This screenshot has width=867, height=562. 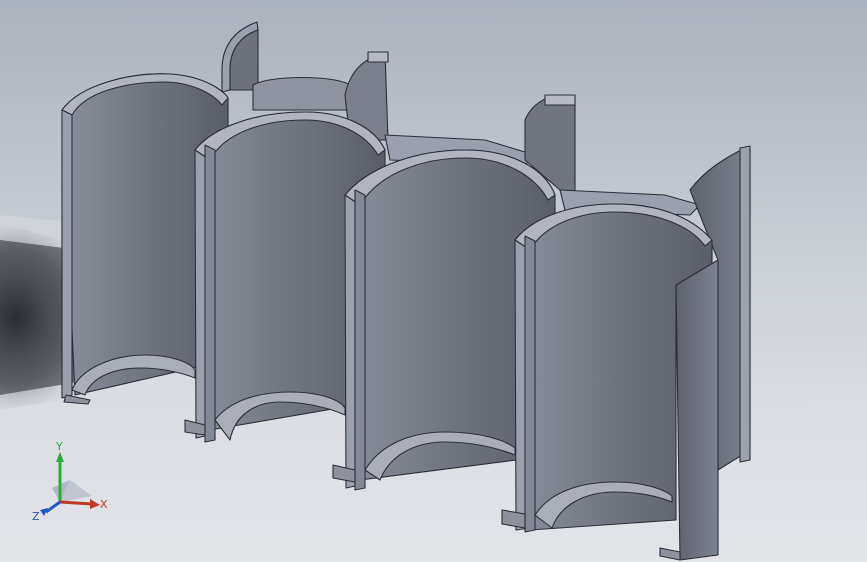 I want to click on triad-y-label: Y, so click(x=59, y=446).